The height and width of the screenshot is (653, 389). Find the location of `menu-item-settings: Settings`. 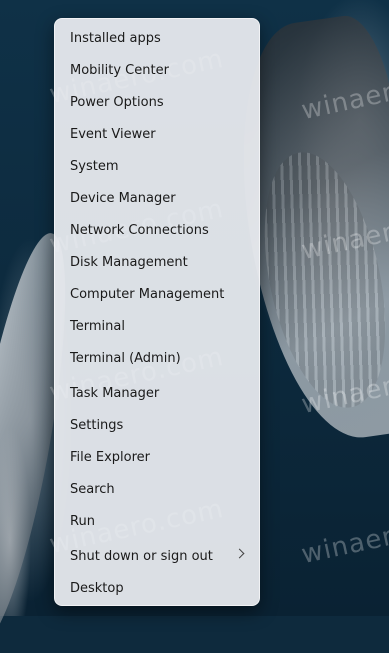

menu-item-settings: Settings is located at coordinates (157, 425).